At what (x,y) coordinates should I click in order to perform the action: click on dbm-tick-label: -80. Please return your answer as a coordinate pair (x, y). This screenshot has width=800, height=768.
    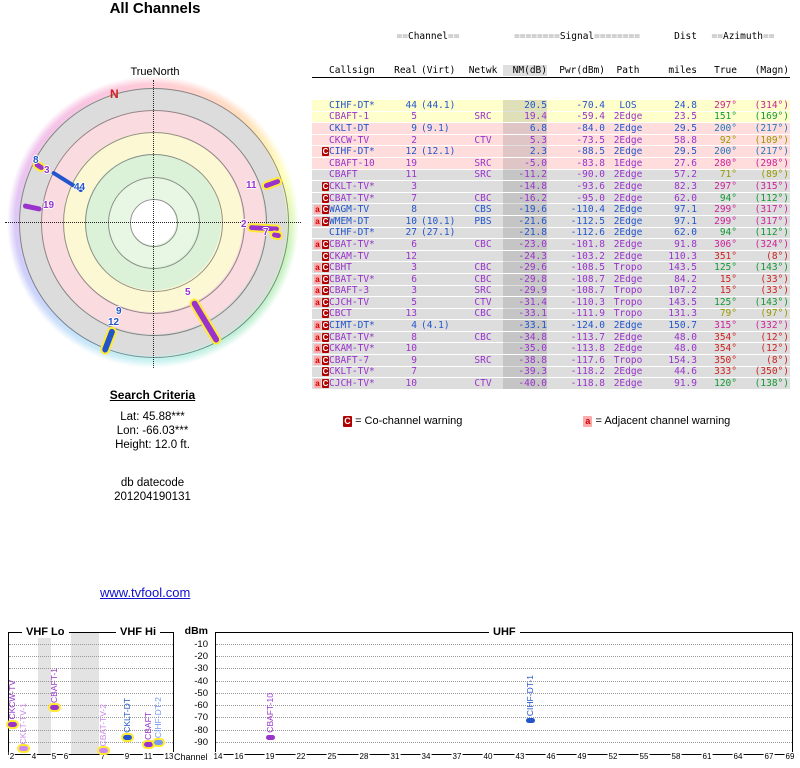
    Looking at the image, I should click on (201, 730).